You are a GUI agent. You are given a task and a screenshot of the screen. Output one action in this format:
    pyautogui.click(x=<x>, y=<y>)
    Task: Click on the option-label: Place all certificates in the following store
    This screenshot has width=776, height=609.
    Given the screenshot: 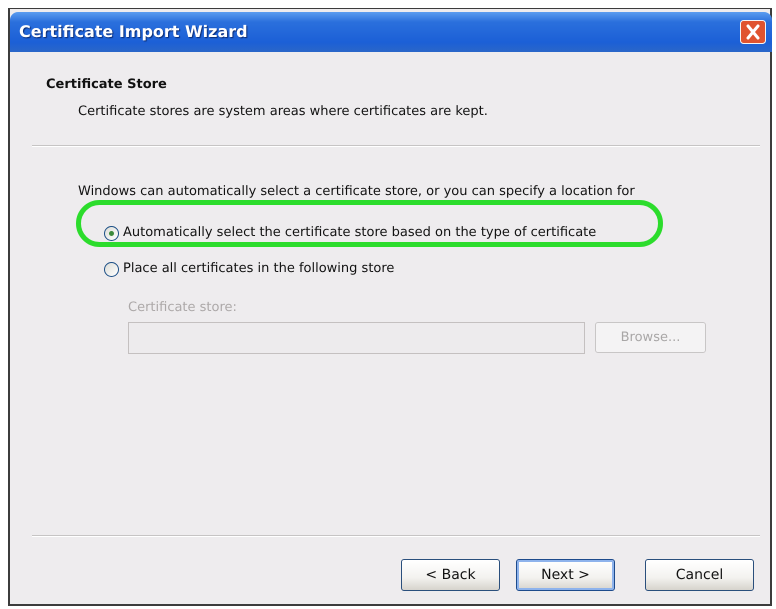 What is the action you would take?
    pyautogui.click(x=258, y=269)
    